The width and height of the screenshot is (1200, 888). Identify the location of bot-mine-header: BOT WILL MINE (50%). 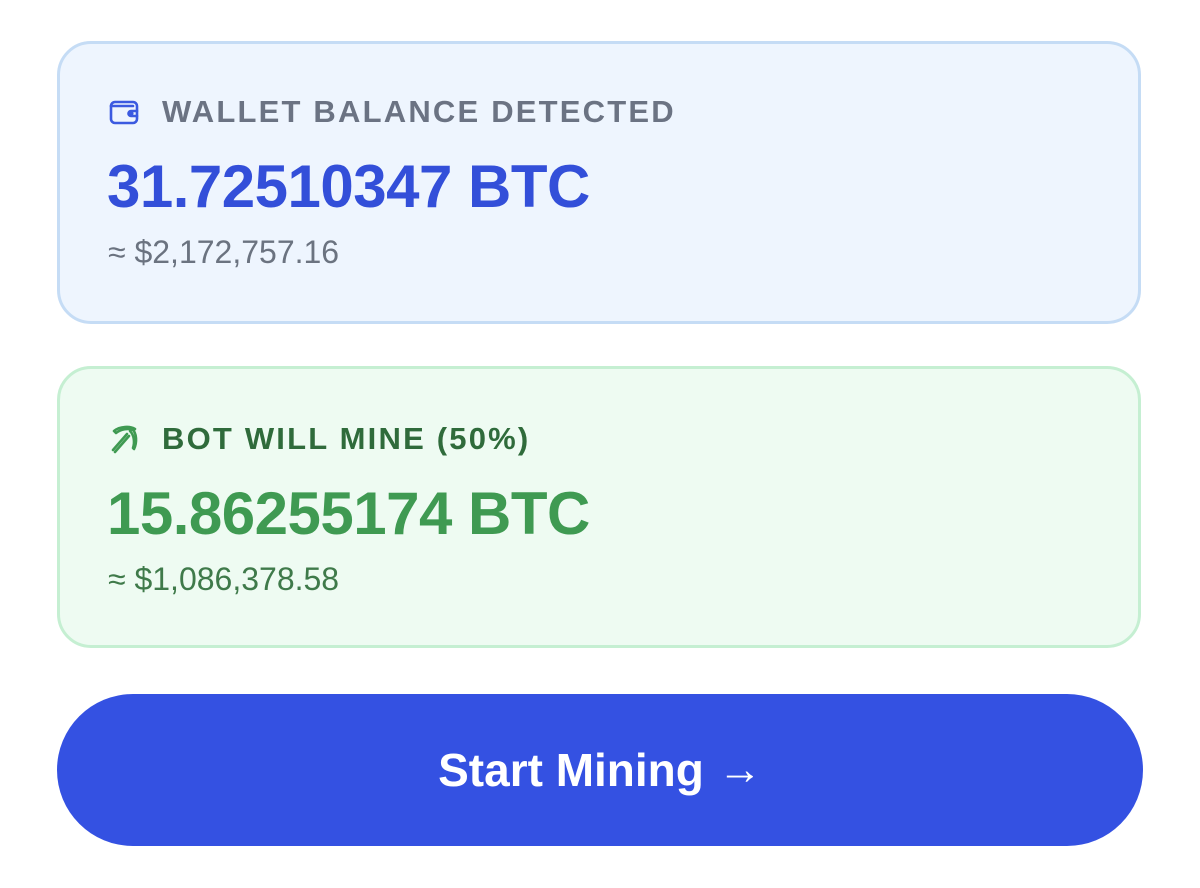
(319, 439).